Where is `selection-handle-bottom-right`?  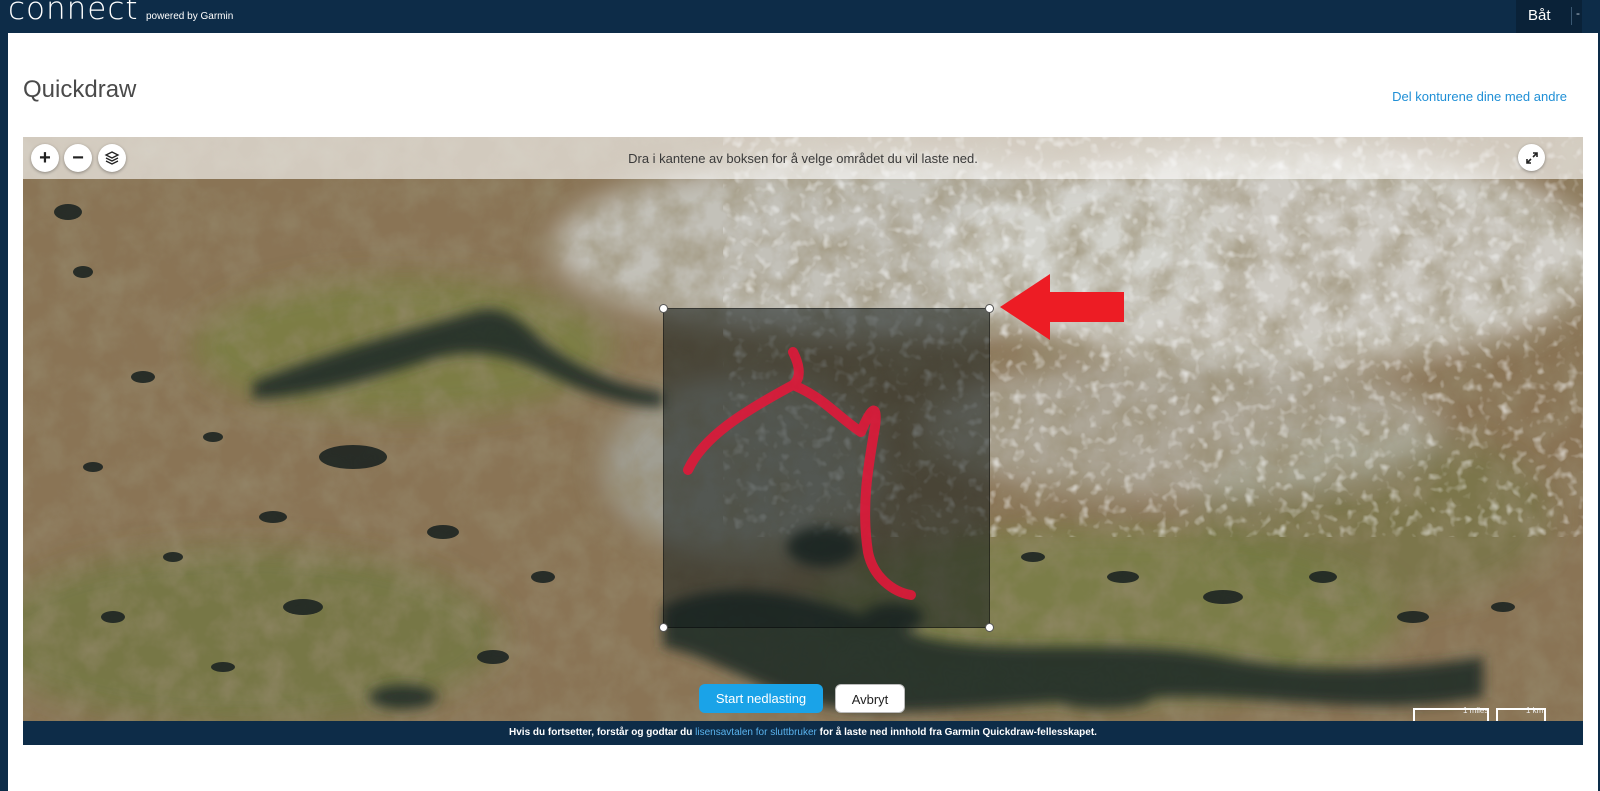
selection-handle-bottom-right is located at coordinates (989, 627).